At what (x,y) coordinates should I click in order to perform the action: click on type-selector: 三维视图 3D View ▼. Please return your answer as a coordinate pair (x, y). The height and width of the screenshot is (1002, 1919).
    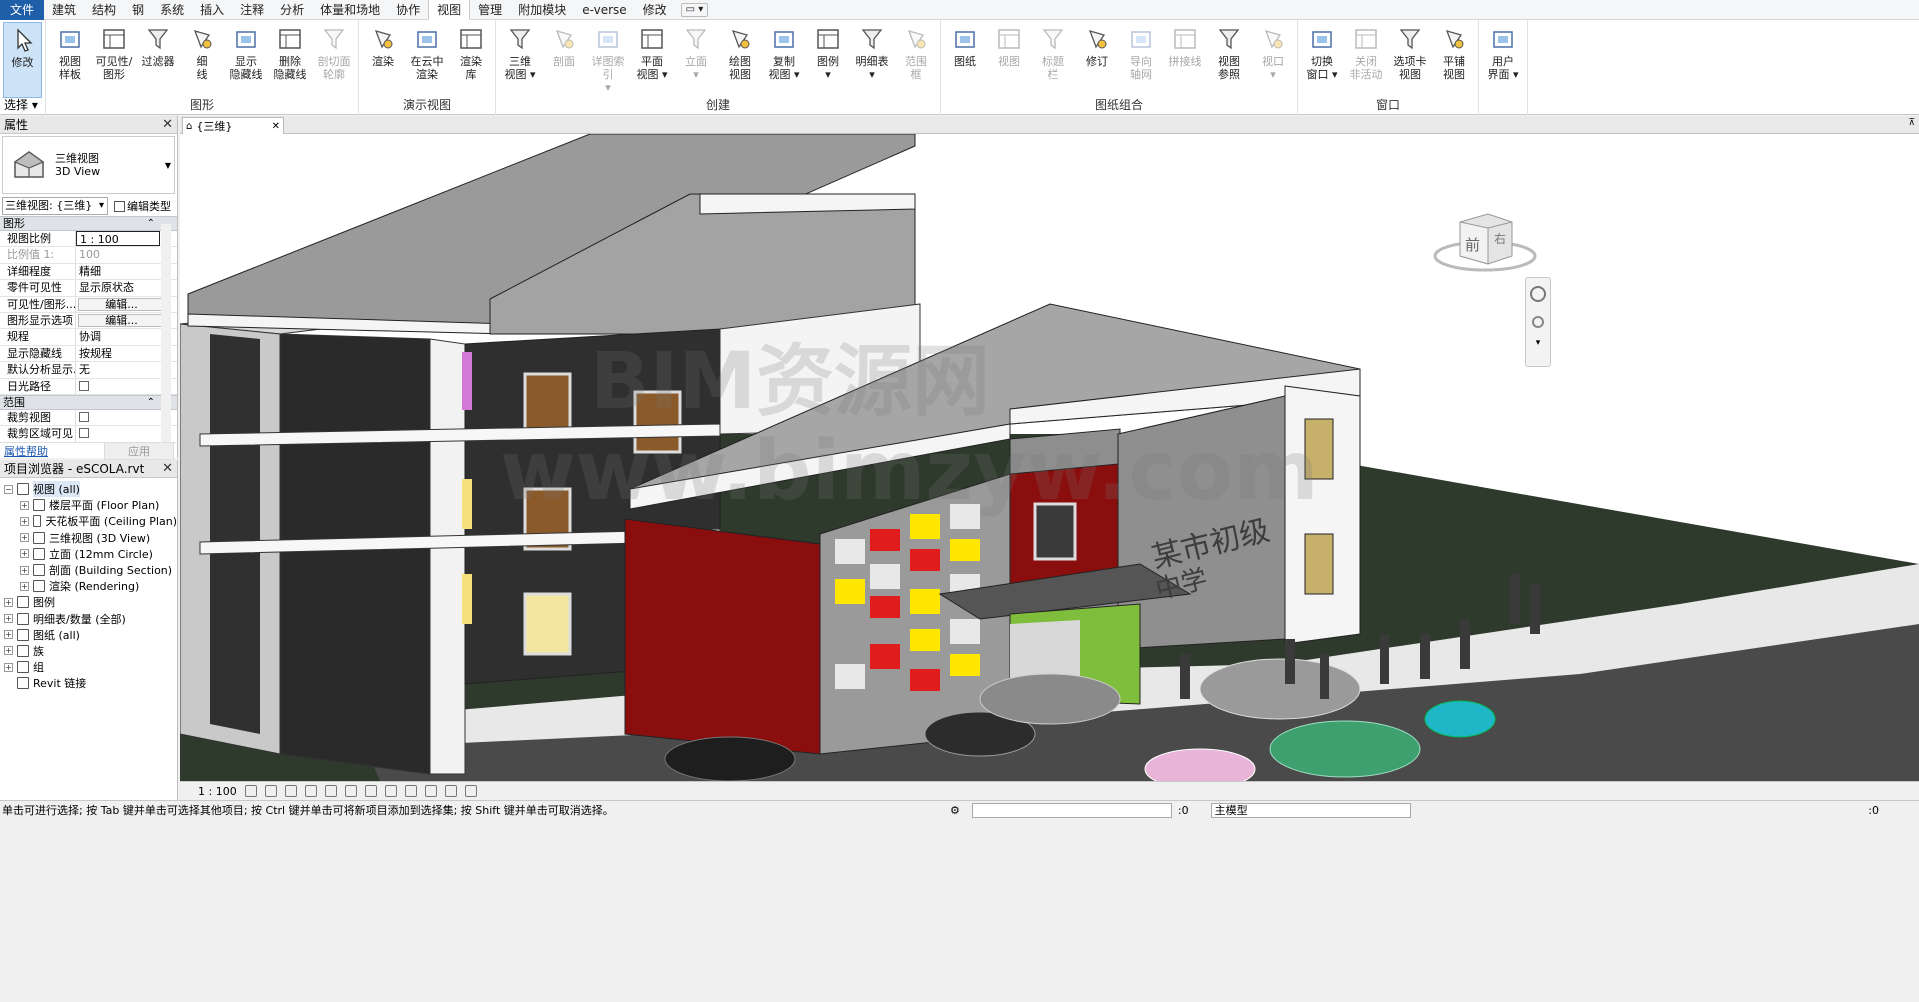
    Looking at the image, I should click on (88, 165).